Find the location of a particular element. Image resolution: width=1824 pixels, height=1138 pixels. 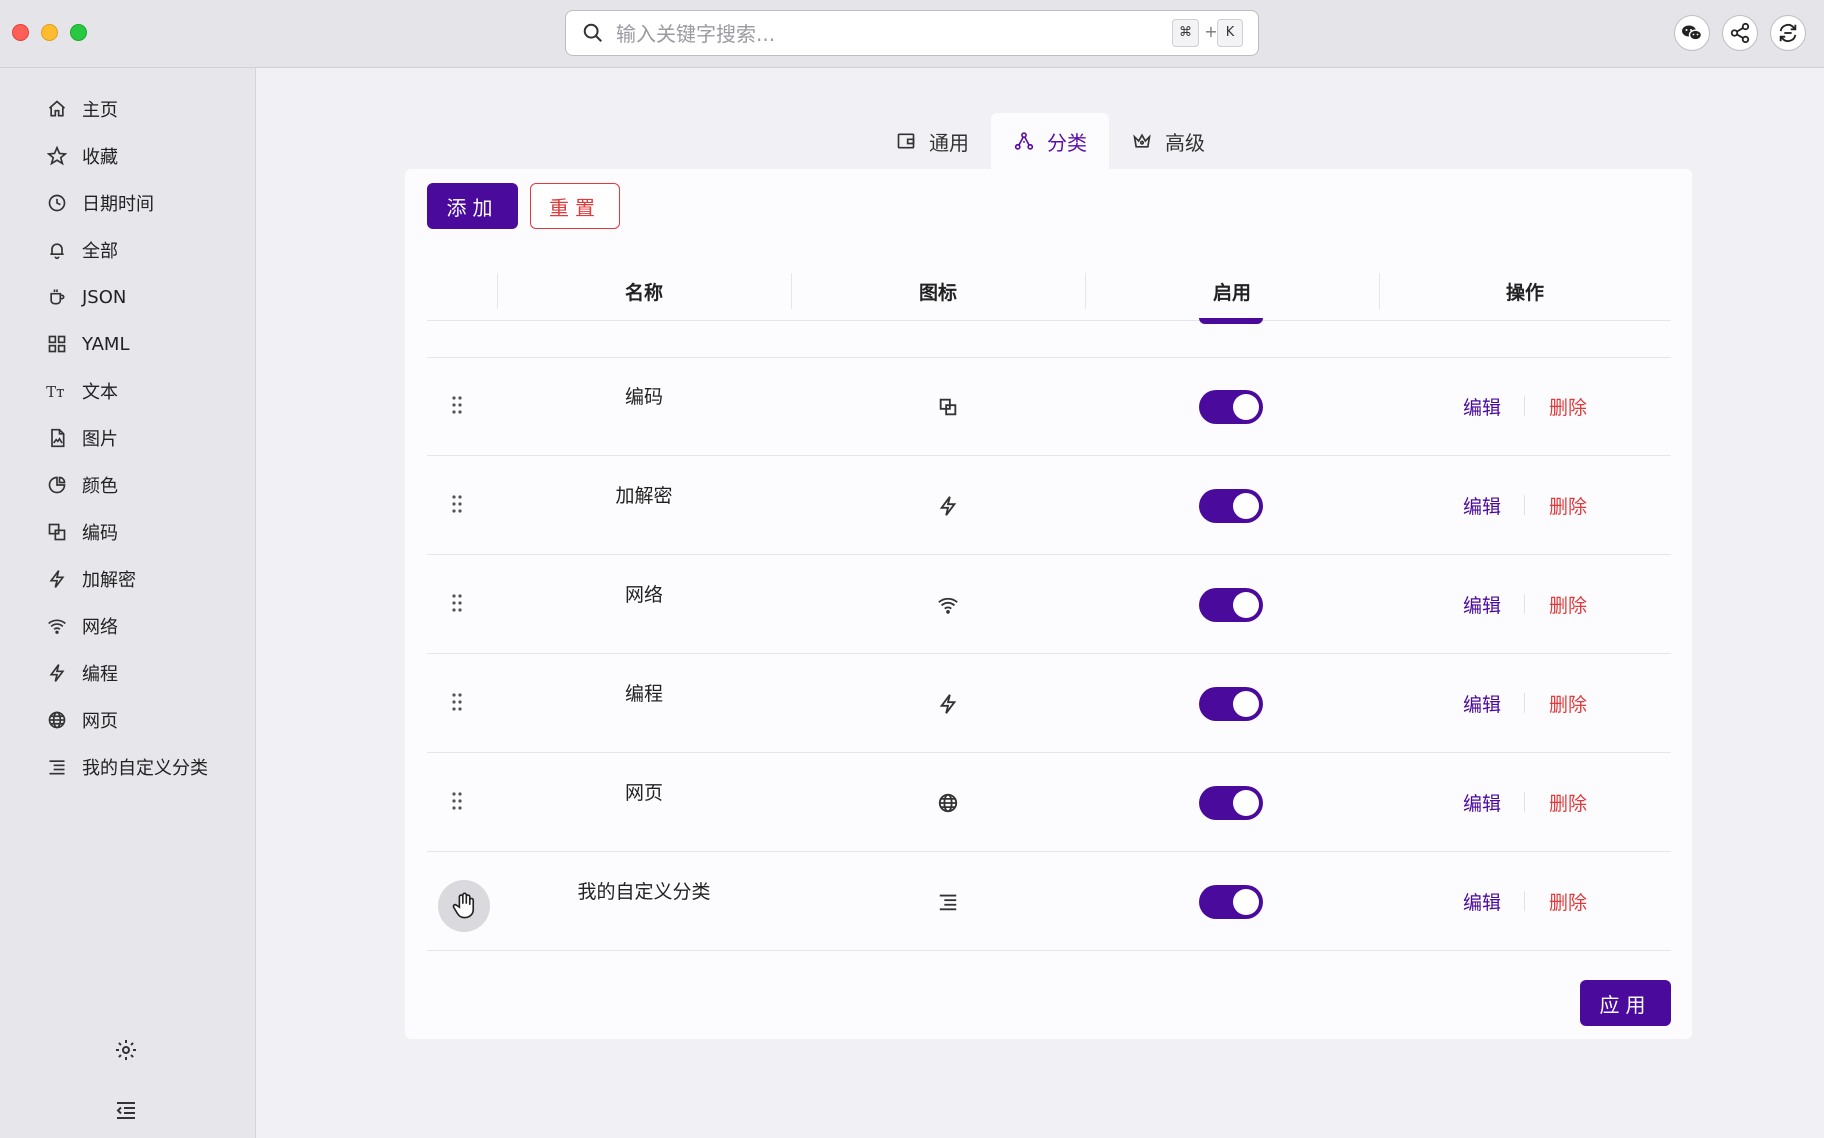

sidebar-item-network: 网络 is located at coordinates (82, 626).